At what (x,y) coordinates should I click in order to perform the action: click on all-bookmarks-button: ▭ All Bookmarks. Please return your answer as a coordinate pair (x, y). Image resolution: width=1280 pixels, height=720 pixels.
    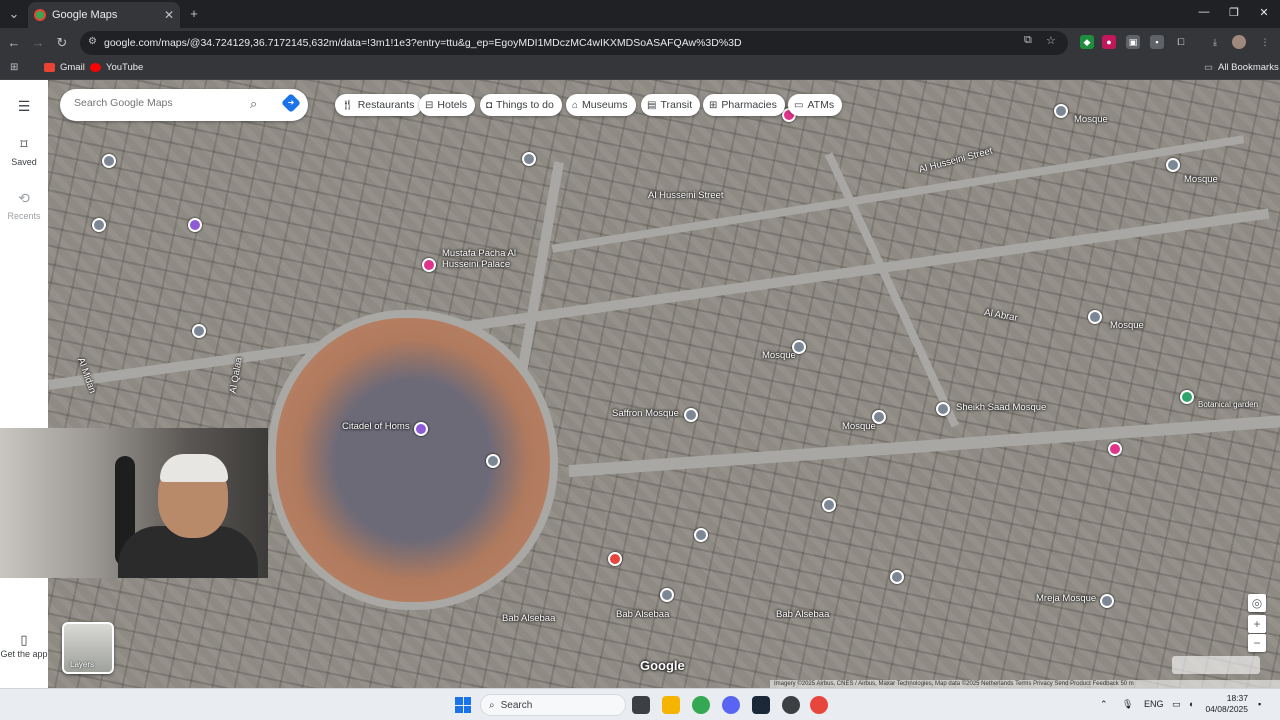
    Looking at the image, I should click on (1241, 67).